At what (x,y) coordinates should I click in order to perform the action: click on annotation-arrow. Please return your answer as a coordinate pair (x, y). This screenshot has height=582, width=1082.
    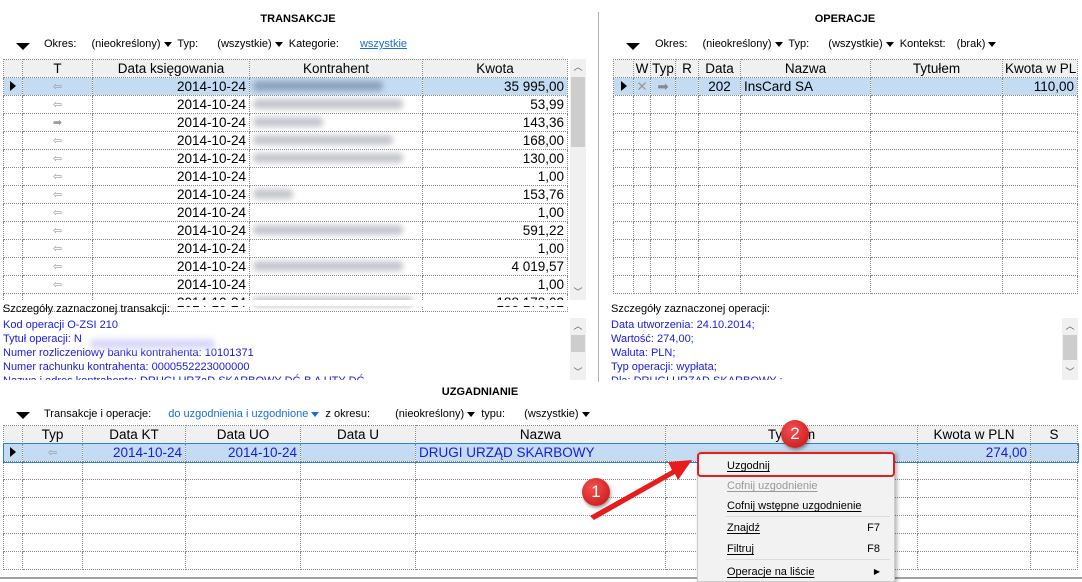
    Looking at the image, I should click on (641, 490).